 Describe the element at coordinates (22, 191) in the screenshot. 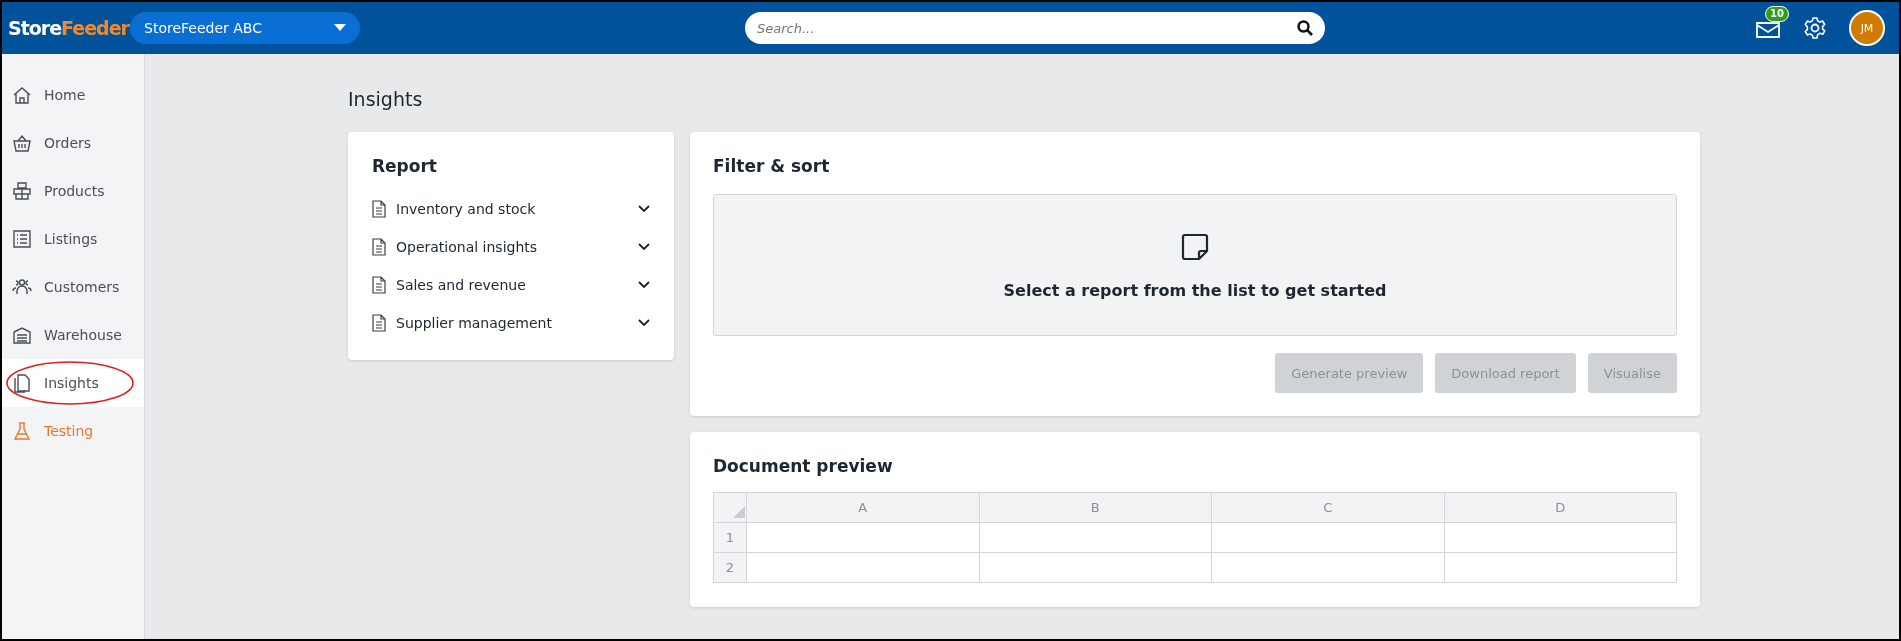

I see `boxes-icon` at that location.